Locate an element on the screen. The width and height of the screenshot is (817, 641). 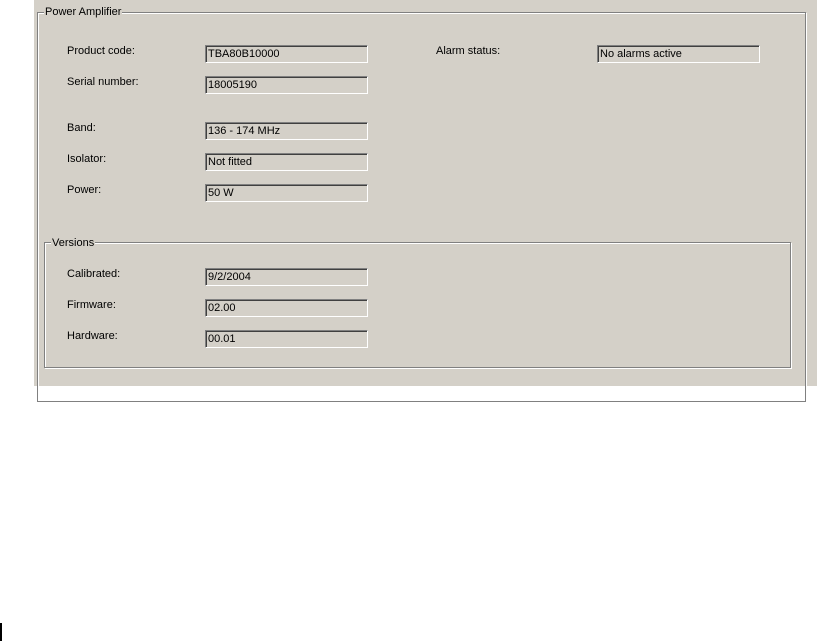
serial-number-label: Serial number: is located at coordinates (103, 82).